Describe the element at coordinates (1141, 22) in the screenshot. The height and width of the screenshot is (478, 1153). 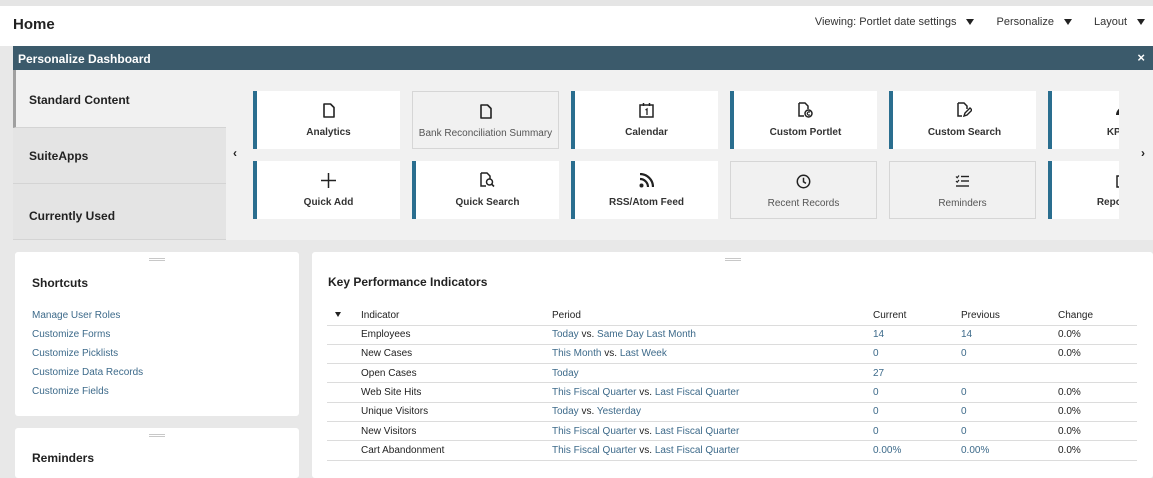
I see `caret-down-icon` at that location.